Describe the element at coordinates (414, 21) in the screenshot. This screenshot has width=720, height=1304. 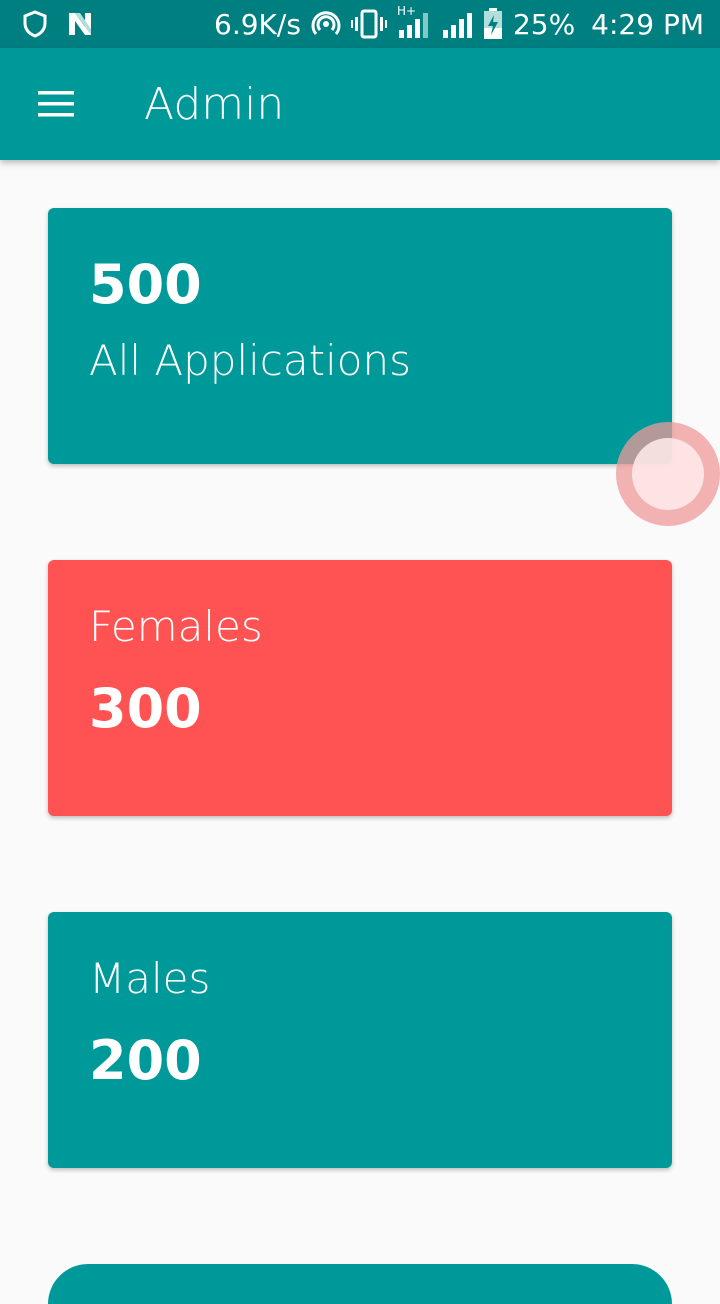
I see `signal-icon: H+` at that location.